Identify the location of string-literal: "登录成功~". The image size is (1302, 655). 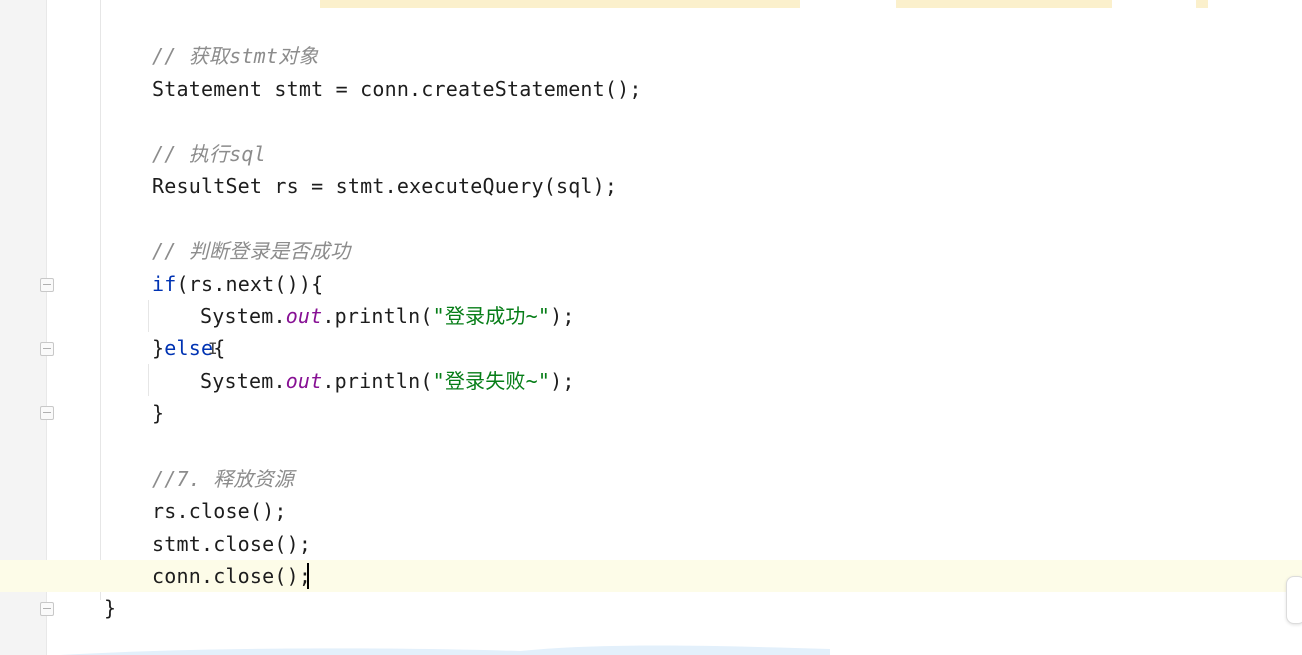
(491, 316).